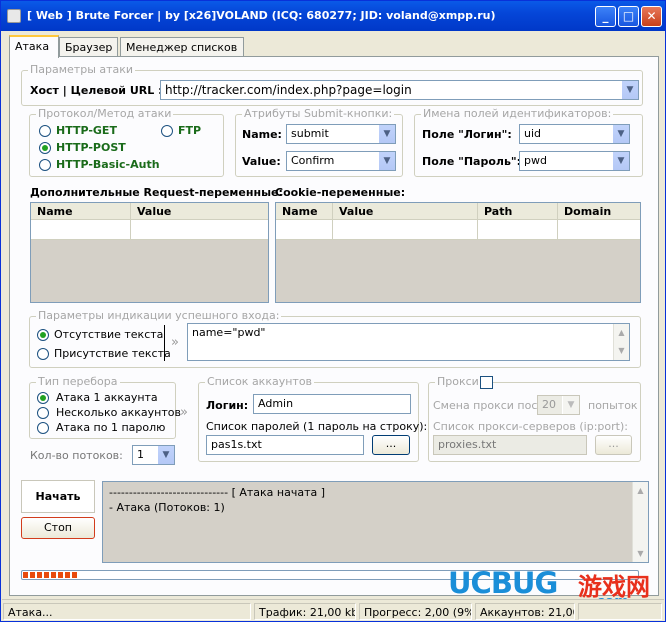 The image size is (666, 622). Describe the element at coordinates (76, 455) in the screenshot. I see `threads-label: Кол-во потоков:` at that location.